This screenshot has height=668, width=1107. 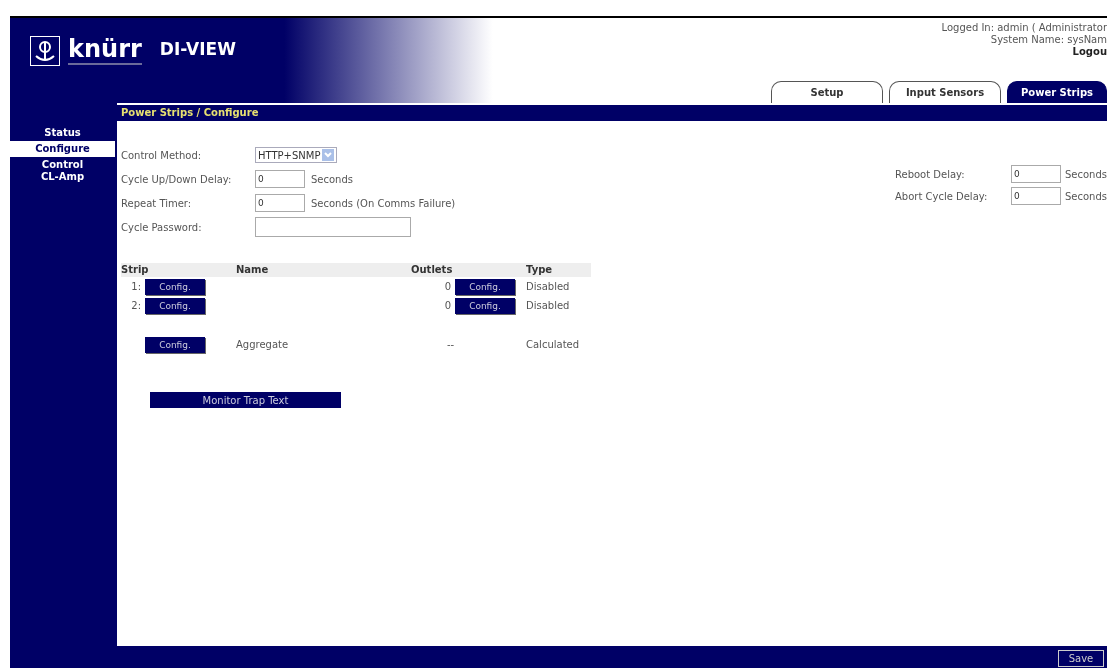 I want to click on brand-name: knürr, so click(x=105, y=49).